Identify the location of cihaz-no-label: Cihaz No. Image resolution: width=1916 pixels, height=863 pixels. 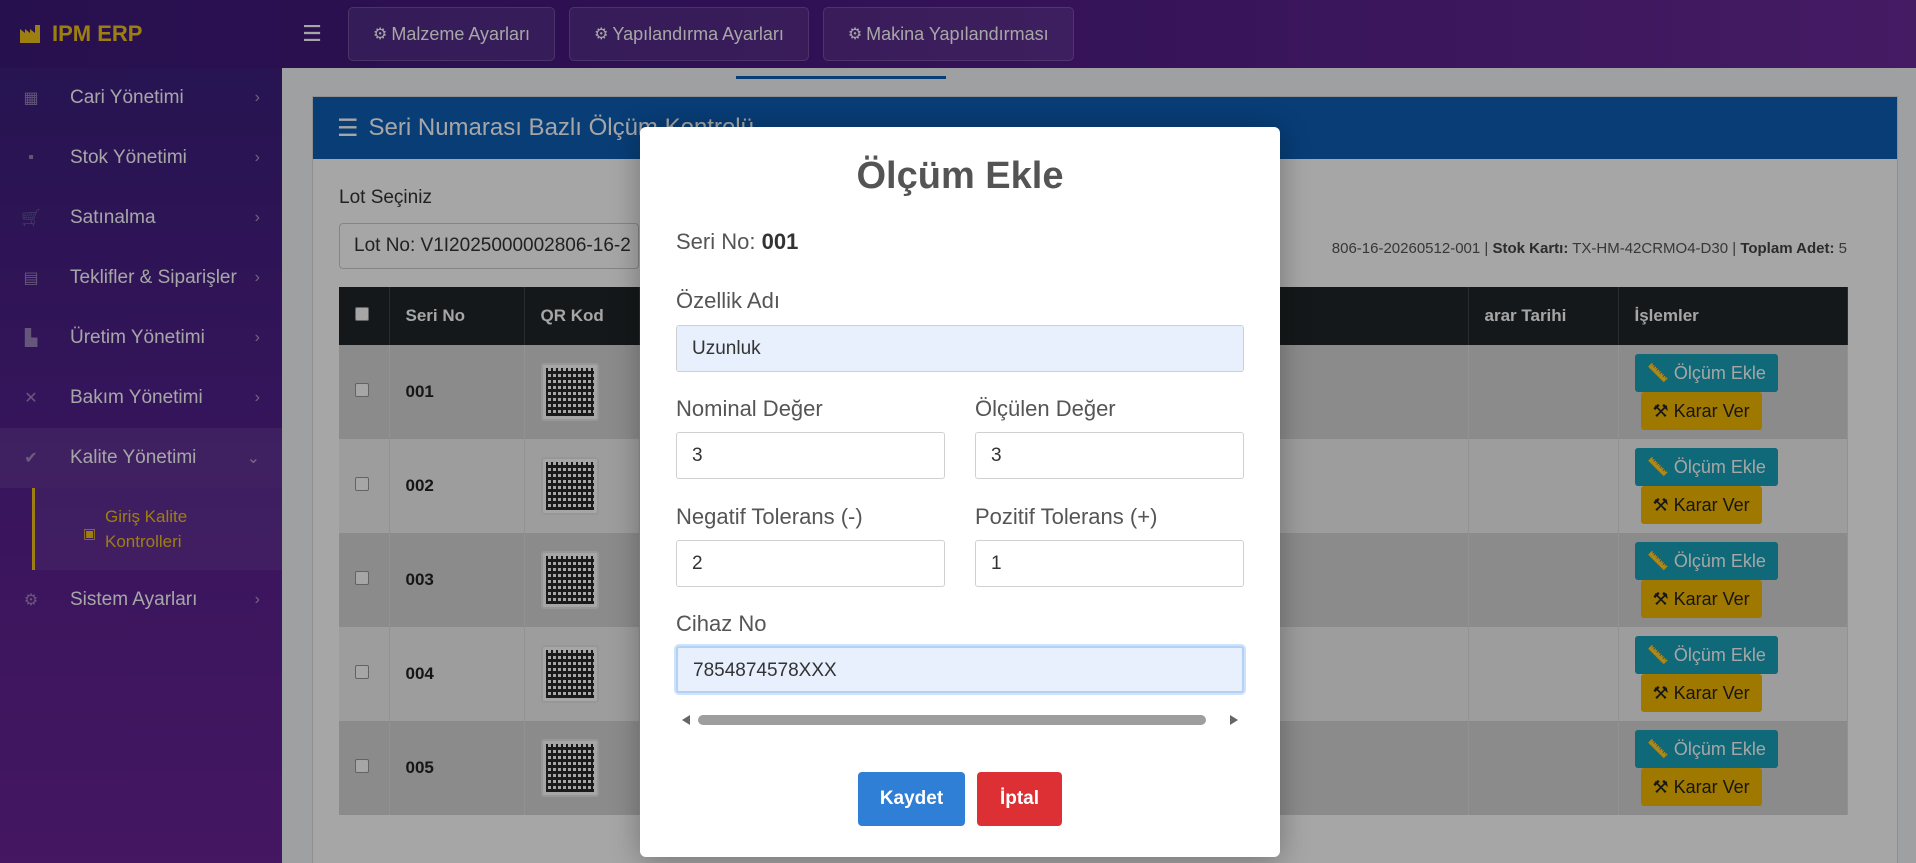
(721, 623).